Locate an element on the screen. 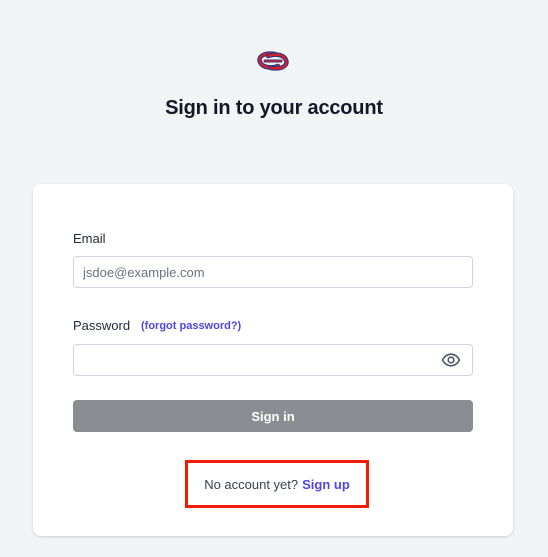 Image resolution: width=548 pixels, height=557 pixels. page-title: Sign in to your account is located at coordinates (274, 108).